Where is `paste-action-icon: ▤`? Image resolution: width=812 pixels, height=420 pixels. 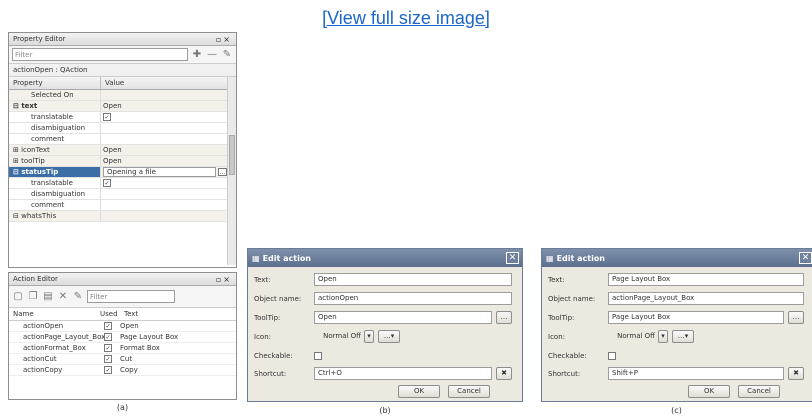 paste-action-icon: ▤ is located at coordinates (48, 297).